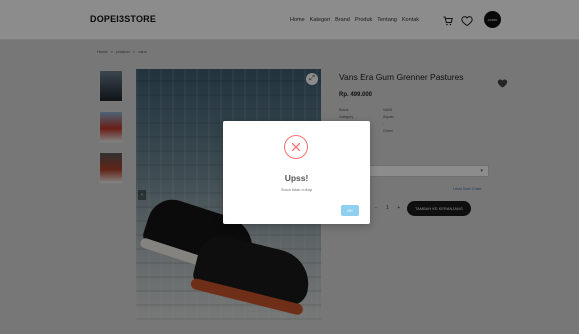  Describe the element at coordinates (296, 172) in the screenshot. I see `error-modal: Upss! Stock tidak cukup OK` at that location.